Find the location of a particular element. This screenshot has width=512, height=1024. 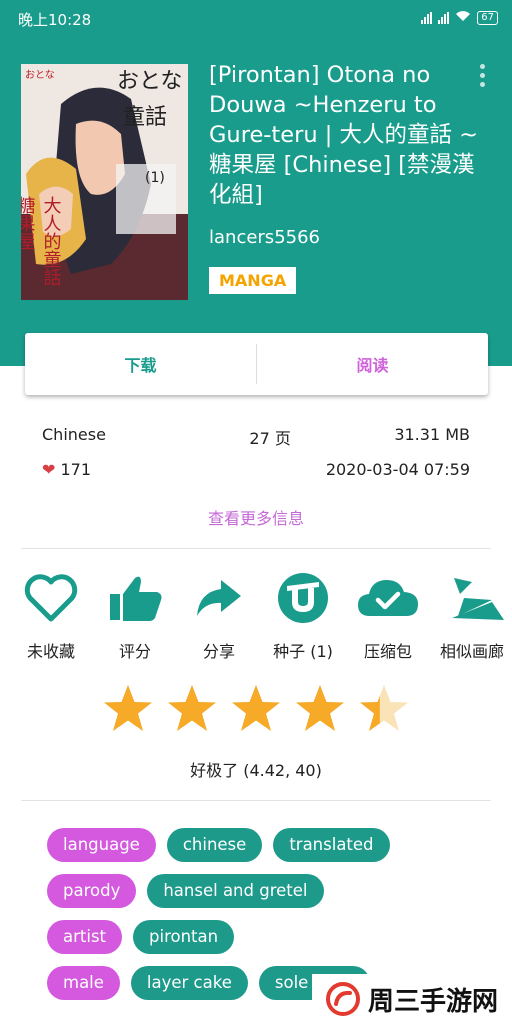

favorites-count: ❤ 171 is located at coordinates (66, 469).